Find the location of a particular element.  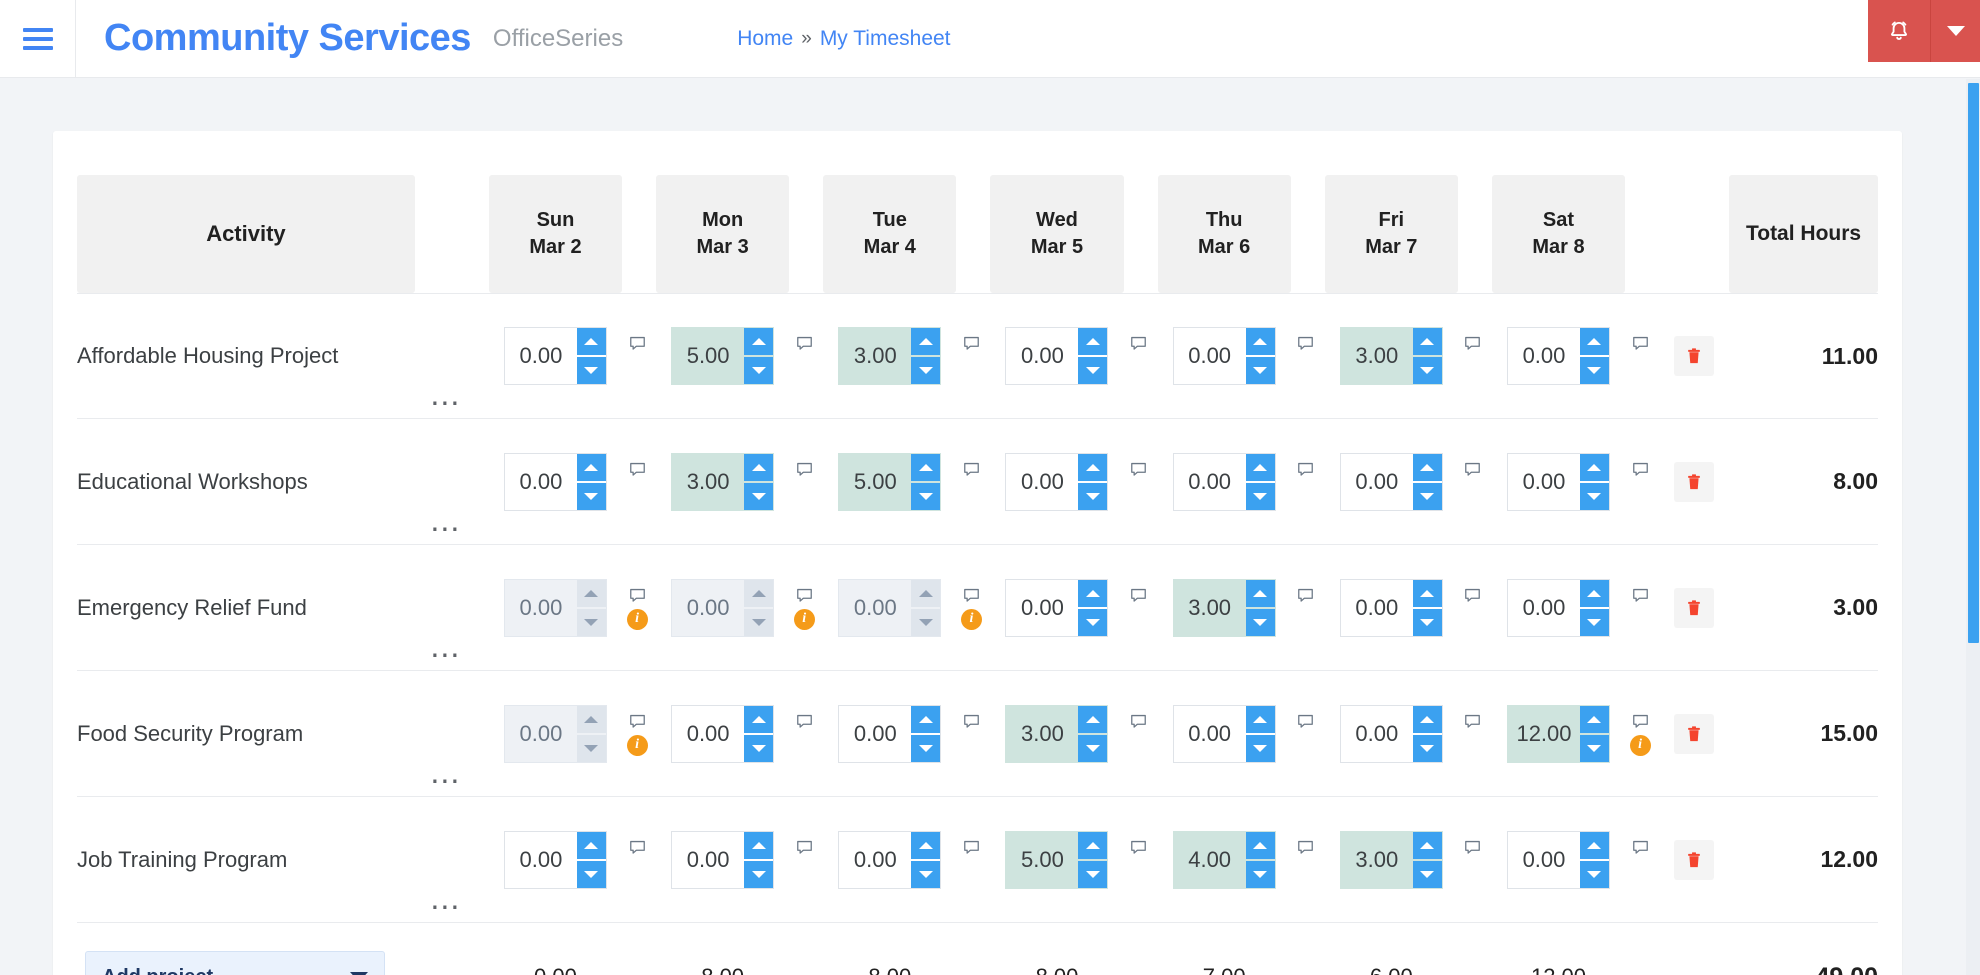

hours-input-r1-d2: 5.00 is located at coordinates (890, 481).